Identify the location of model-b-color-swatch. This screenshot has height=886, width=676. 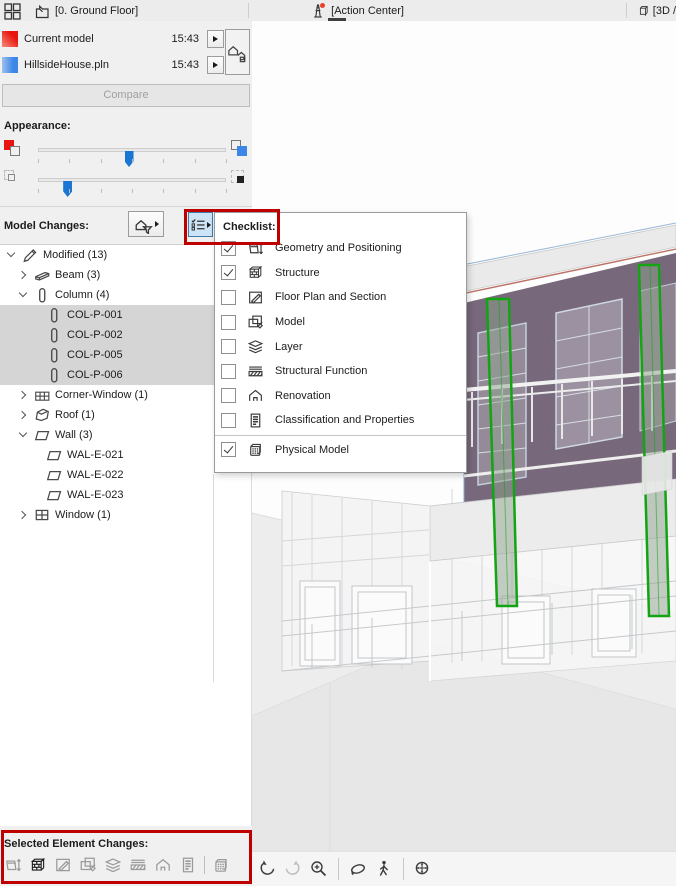
(10, 65).